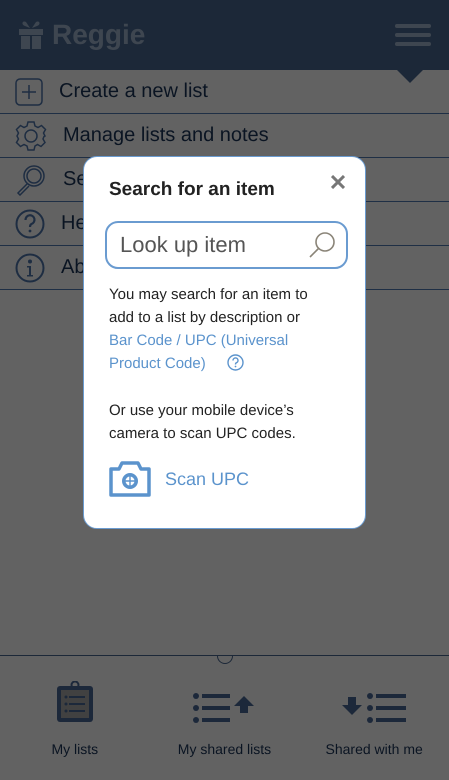 The height and width of the screenshot is (780, 449). I want to click on gear-icon, so click(31, 136).